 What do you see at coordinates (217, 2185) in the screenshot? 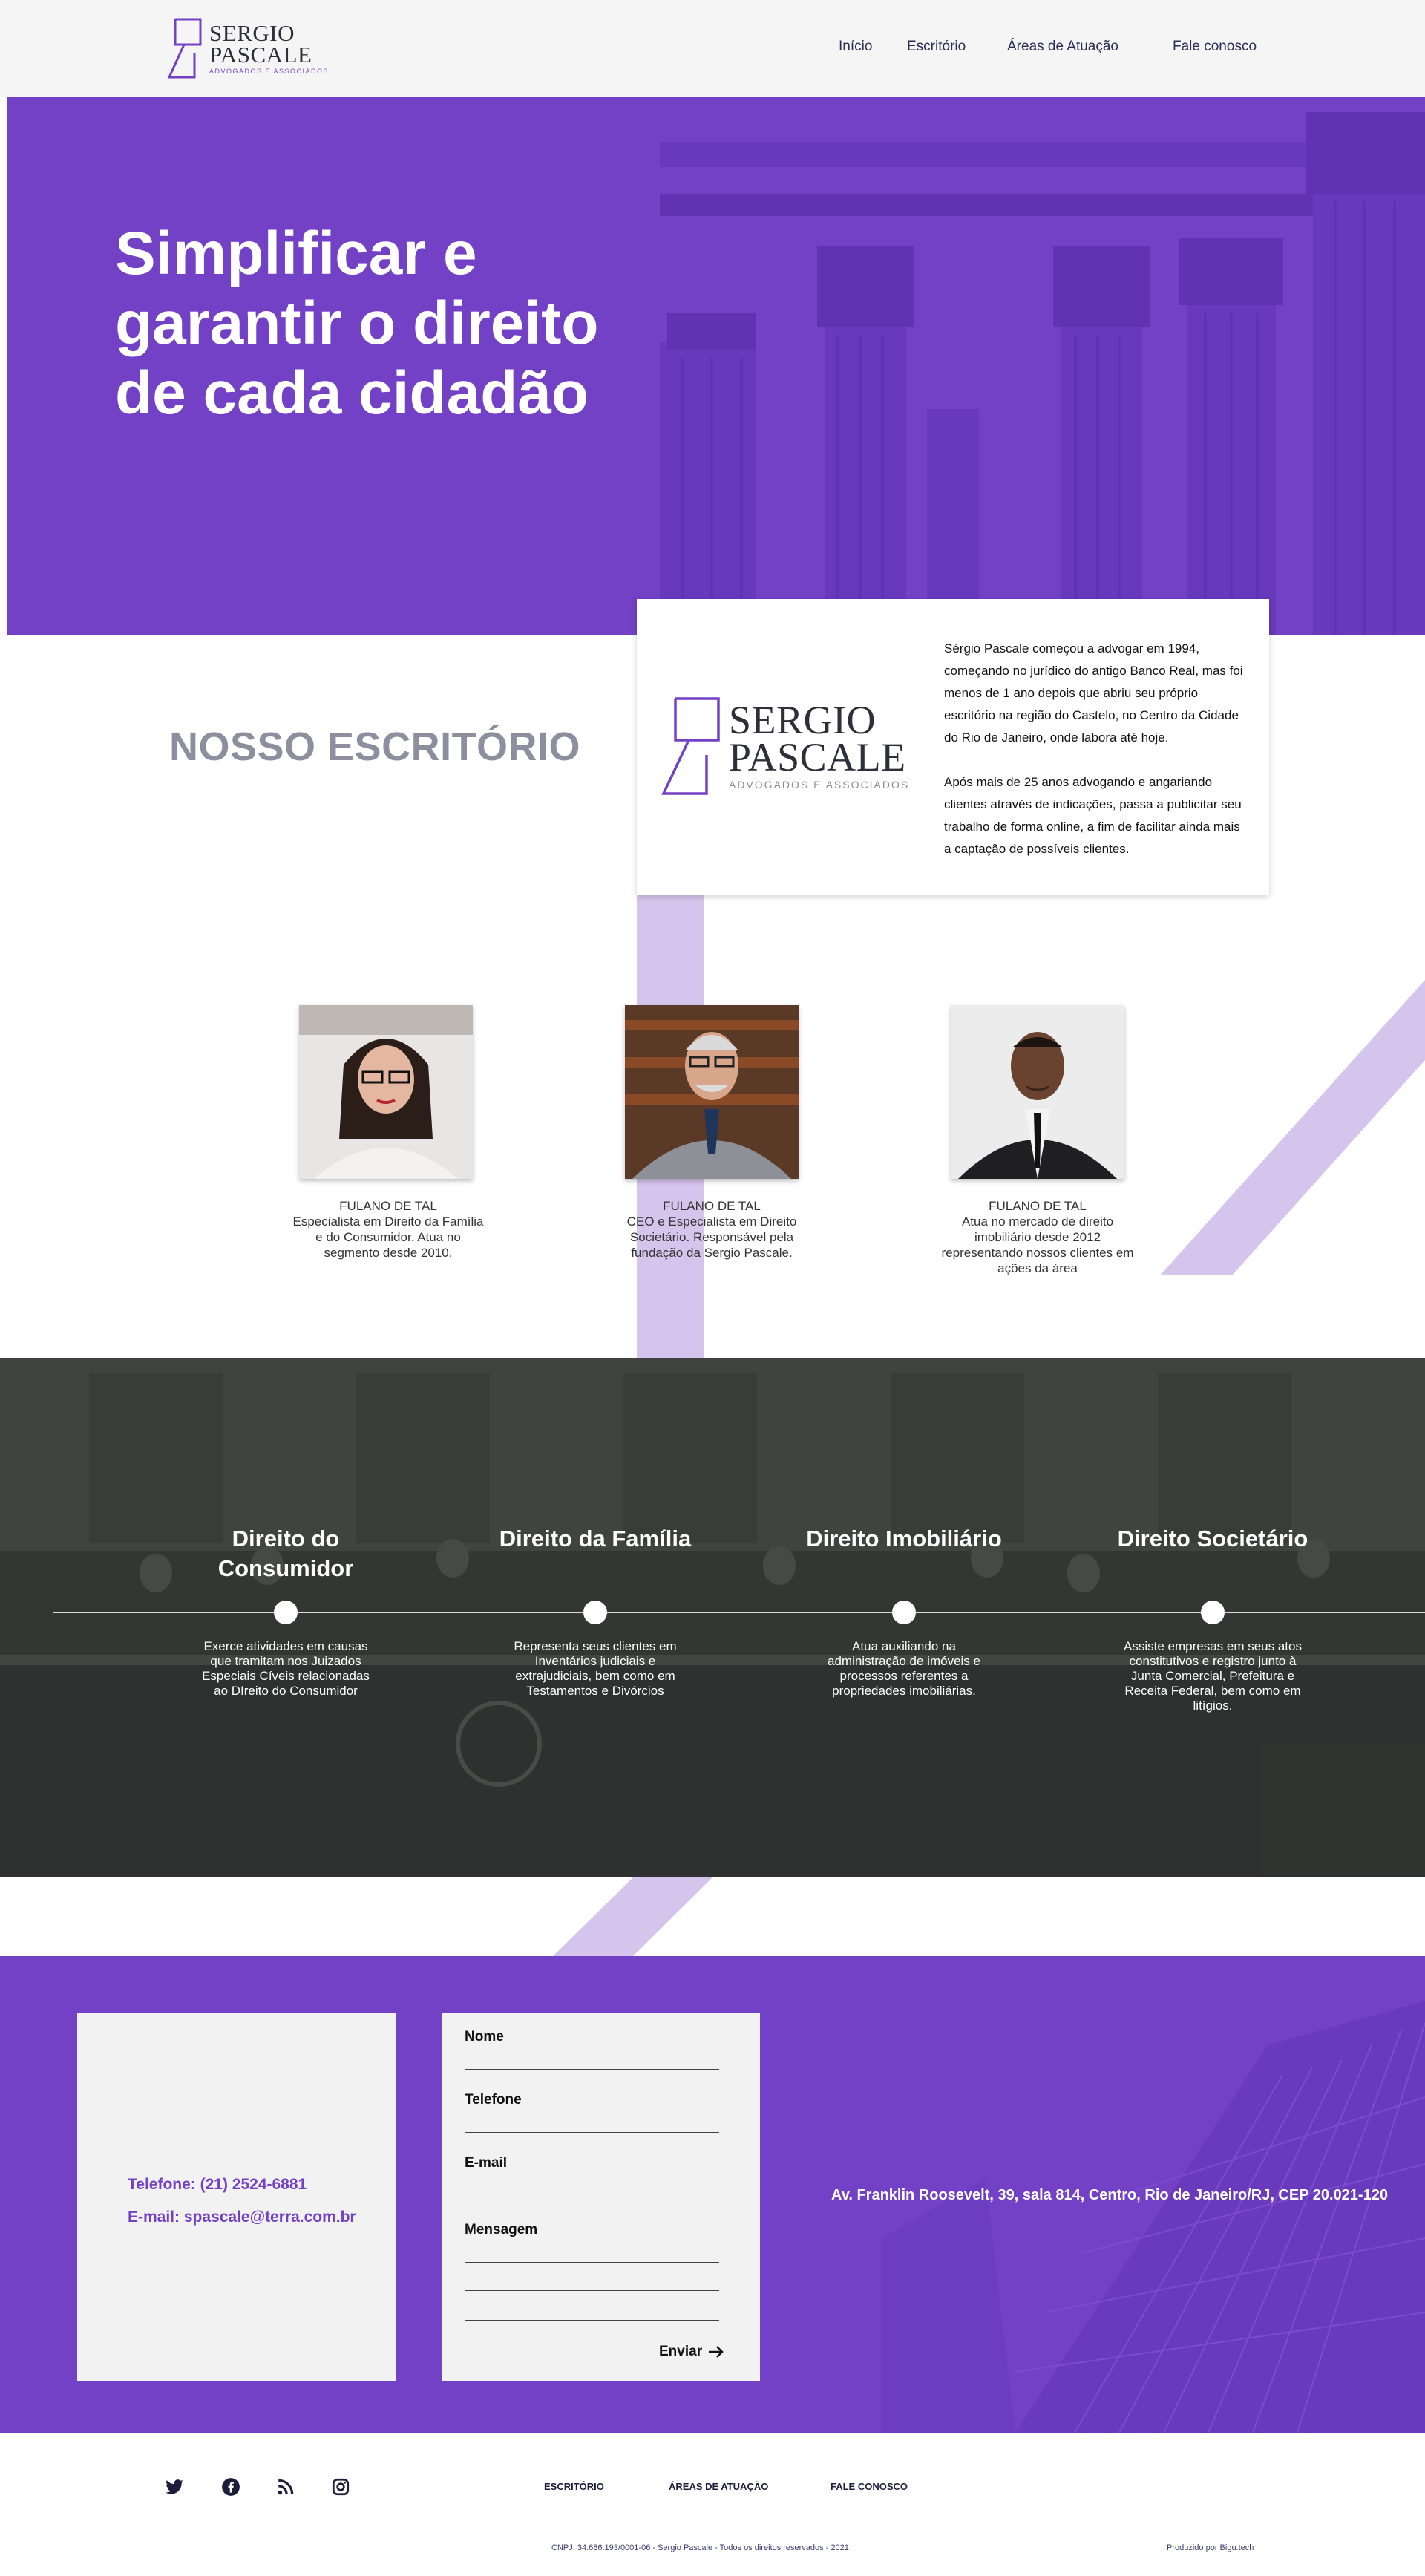
I see `contact-phone: Telefone: (21) 2524-6881` at bounding box center [217, 2185].